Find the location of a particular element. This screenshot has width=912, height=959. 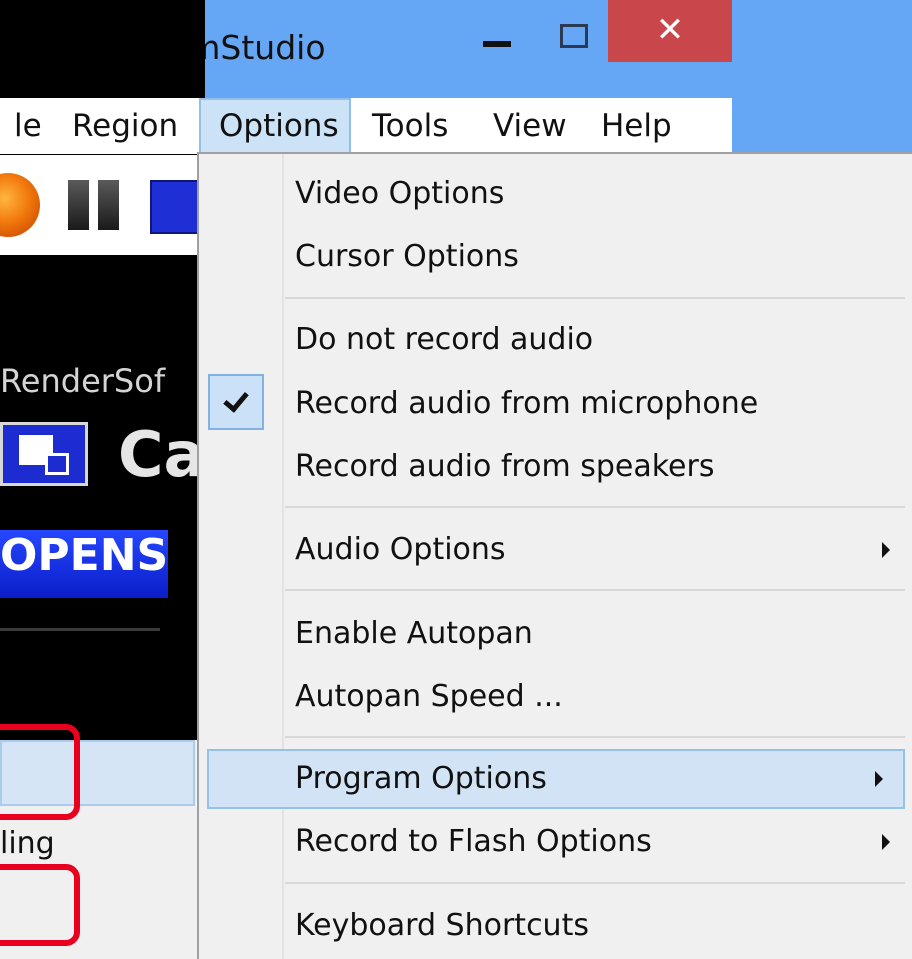

menu-item-label: Cursor Options is located at coordinates (407, 256).